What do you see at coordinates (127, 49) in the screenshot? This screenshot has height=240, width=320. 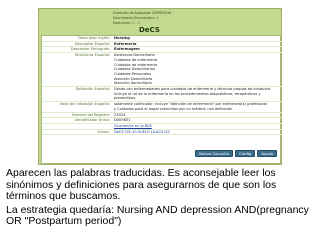 I see `field-value-line: Enfermagem` at bounding box center [127, 49].